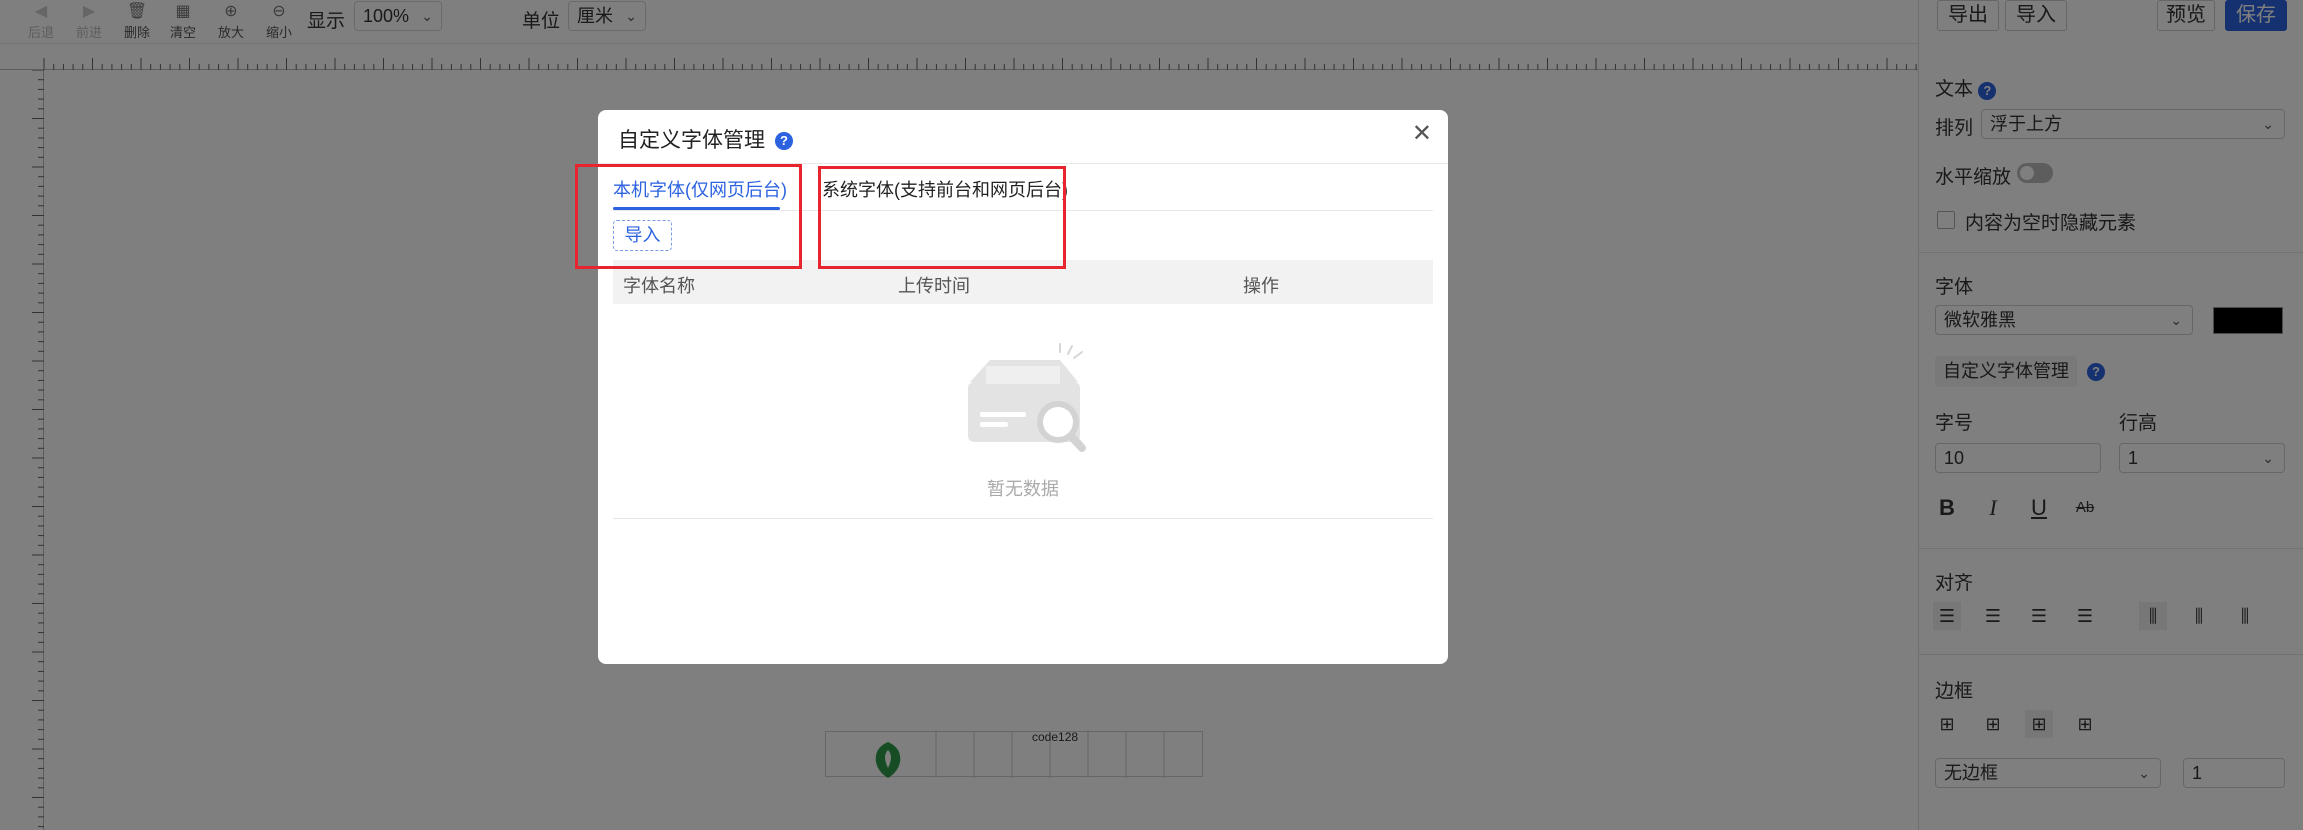 This screenshot has height=830, width=2303. I want to click on highlight-box-local-fonts, so click(688, 216).